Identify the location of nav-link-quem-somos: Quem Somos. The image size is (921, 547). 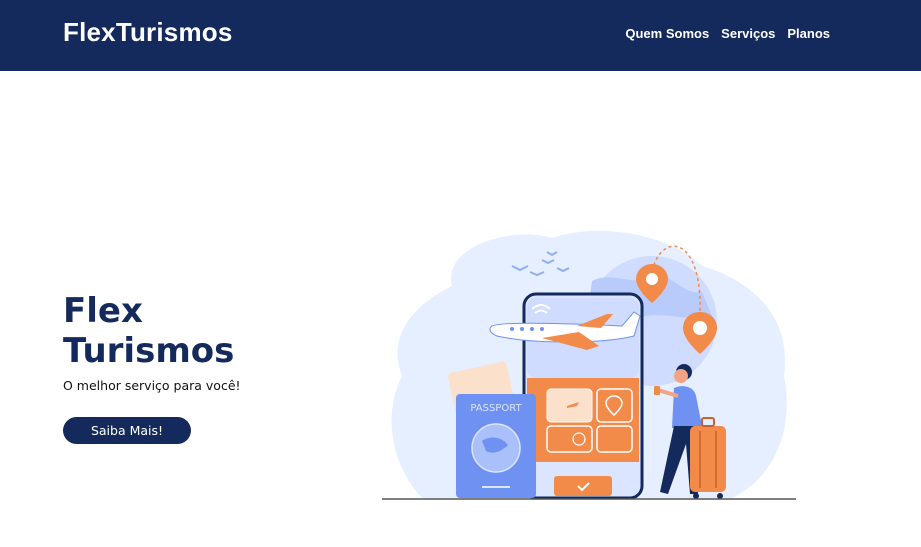
(667, 33).